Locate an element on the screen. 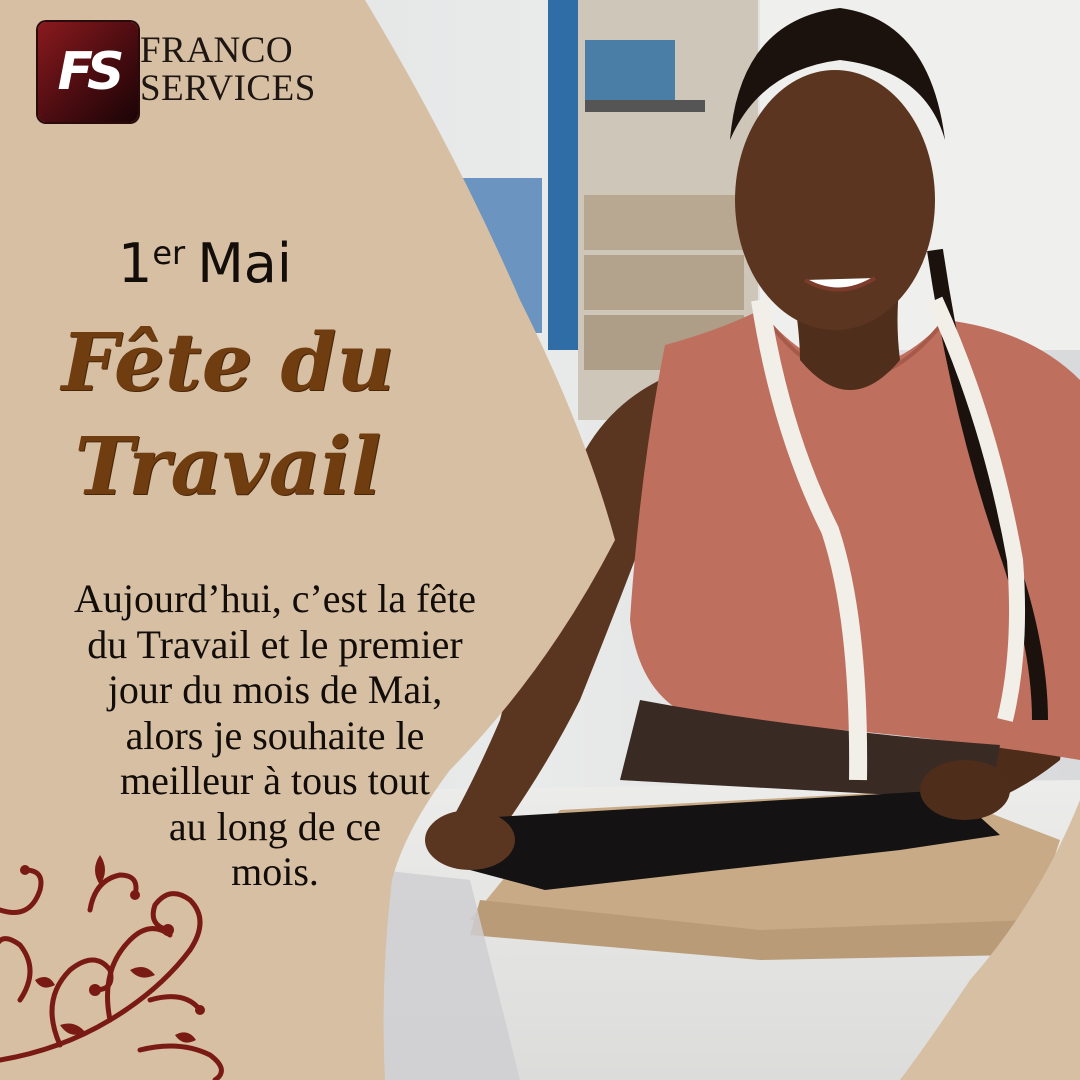 This screenshot has width=1080, height=1080. title-line-2: Travail is located at coordinates (228, 466).